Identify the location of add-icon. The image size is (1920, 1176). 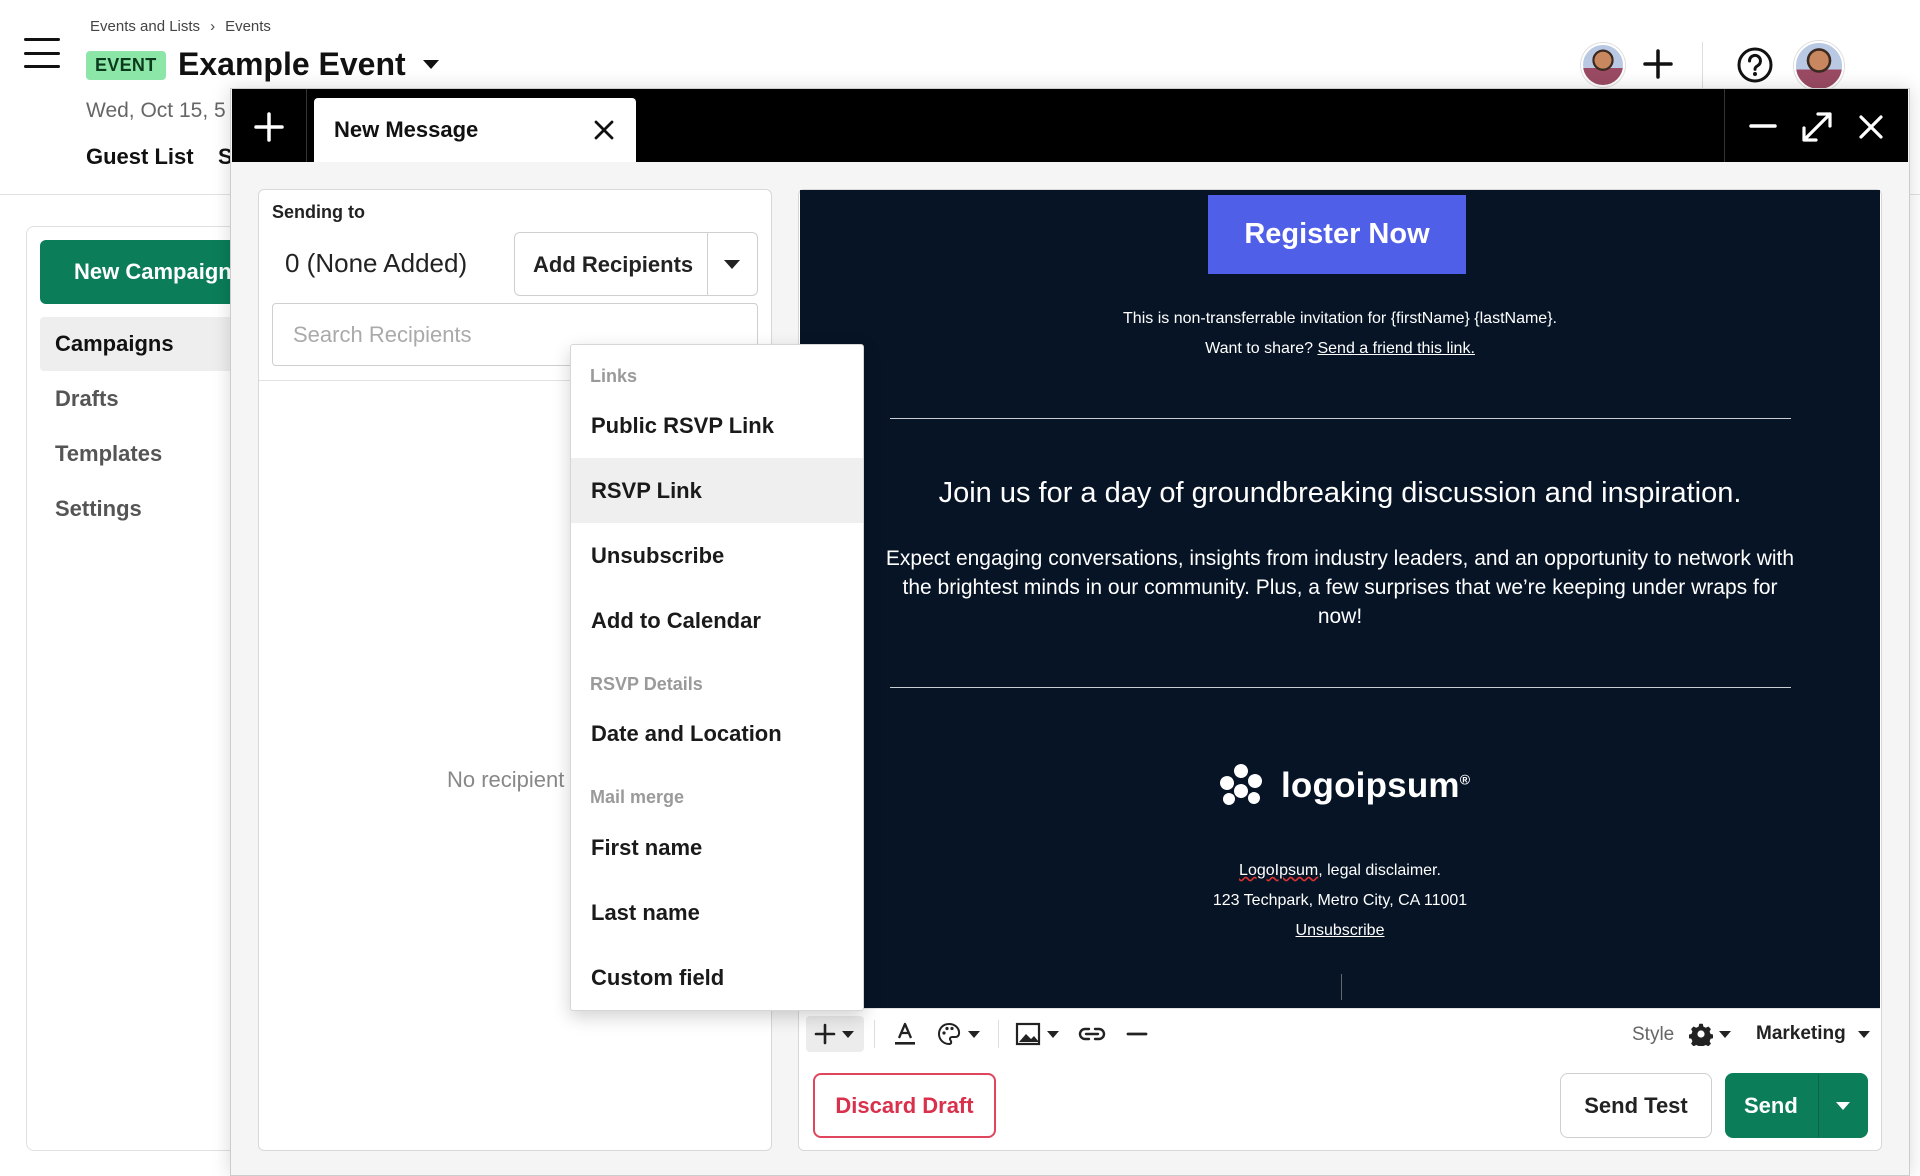
(1658, 64).